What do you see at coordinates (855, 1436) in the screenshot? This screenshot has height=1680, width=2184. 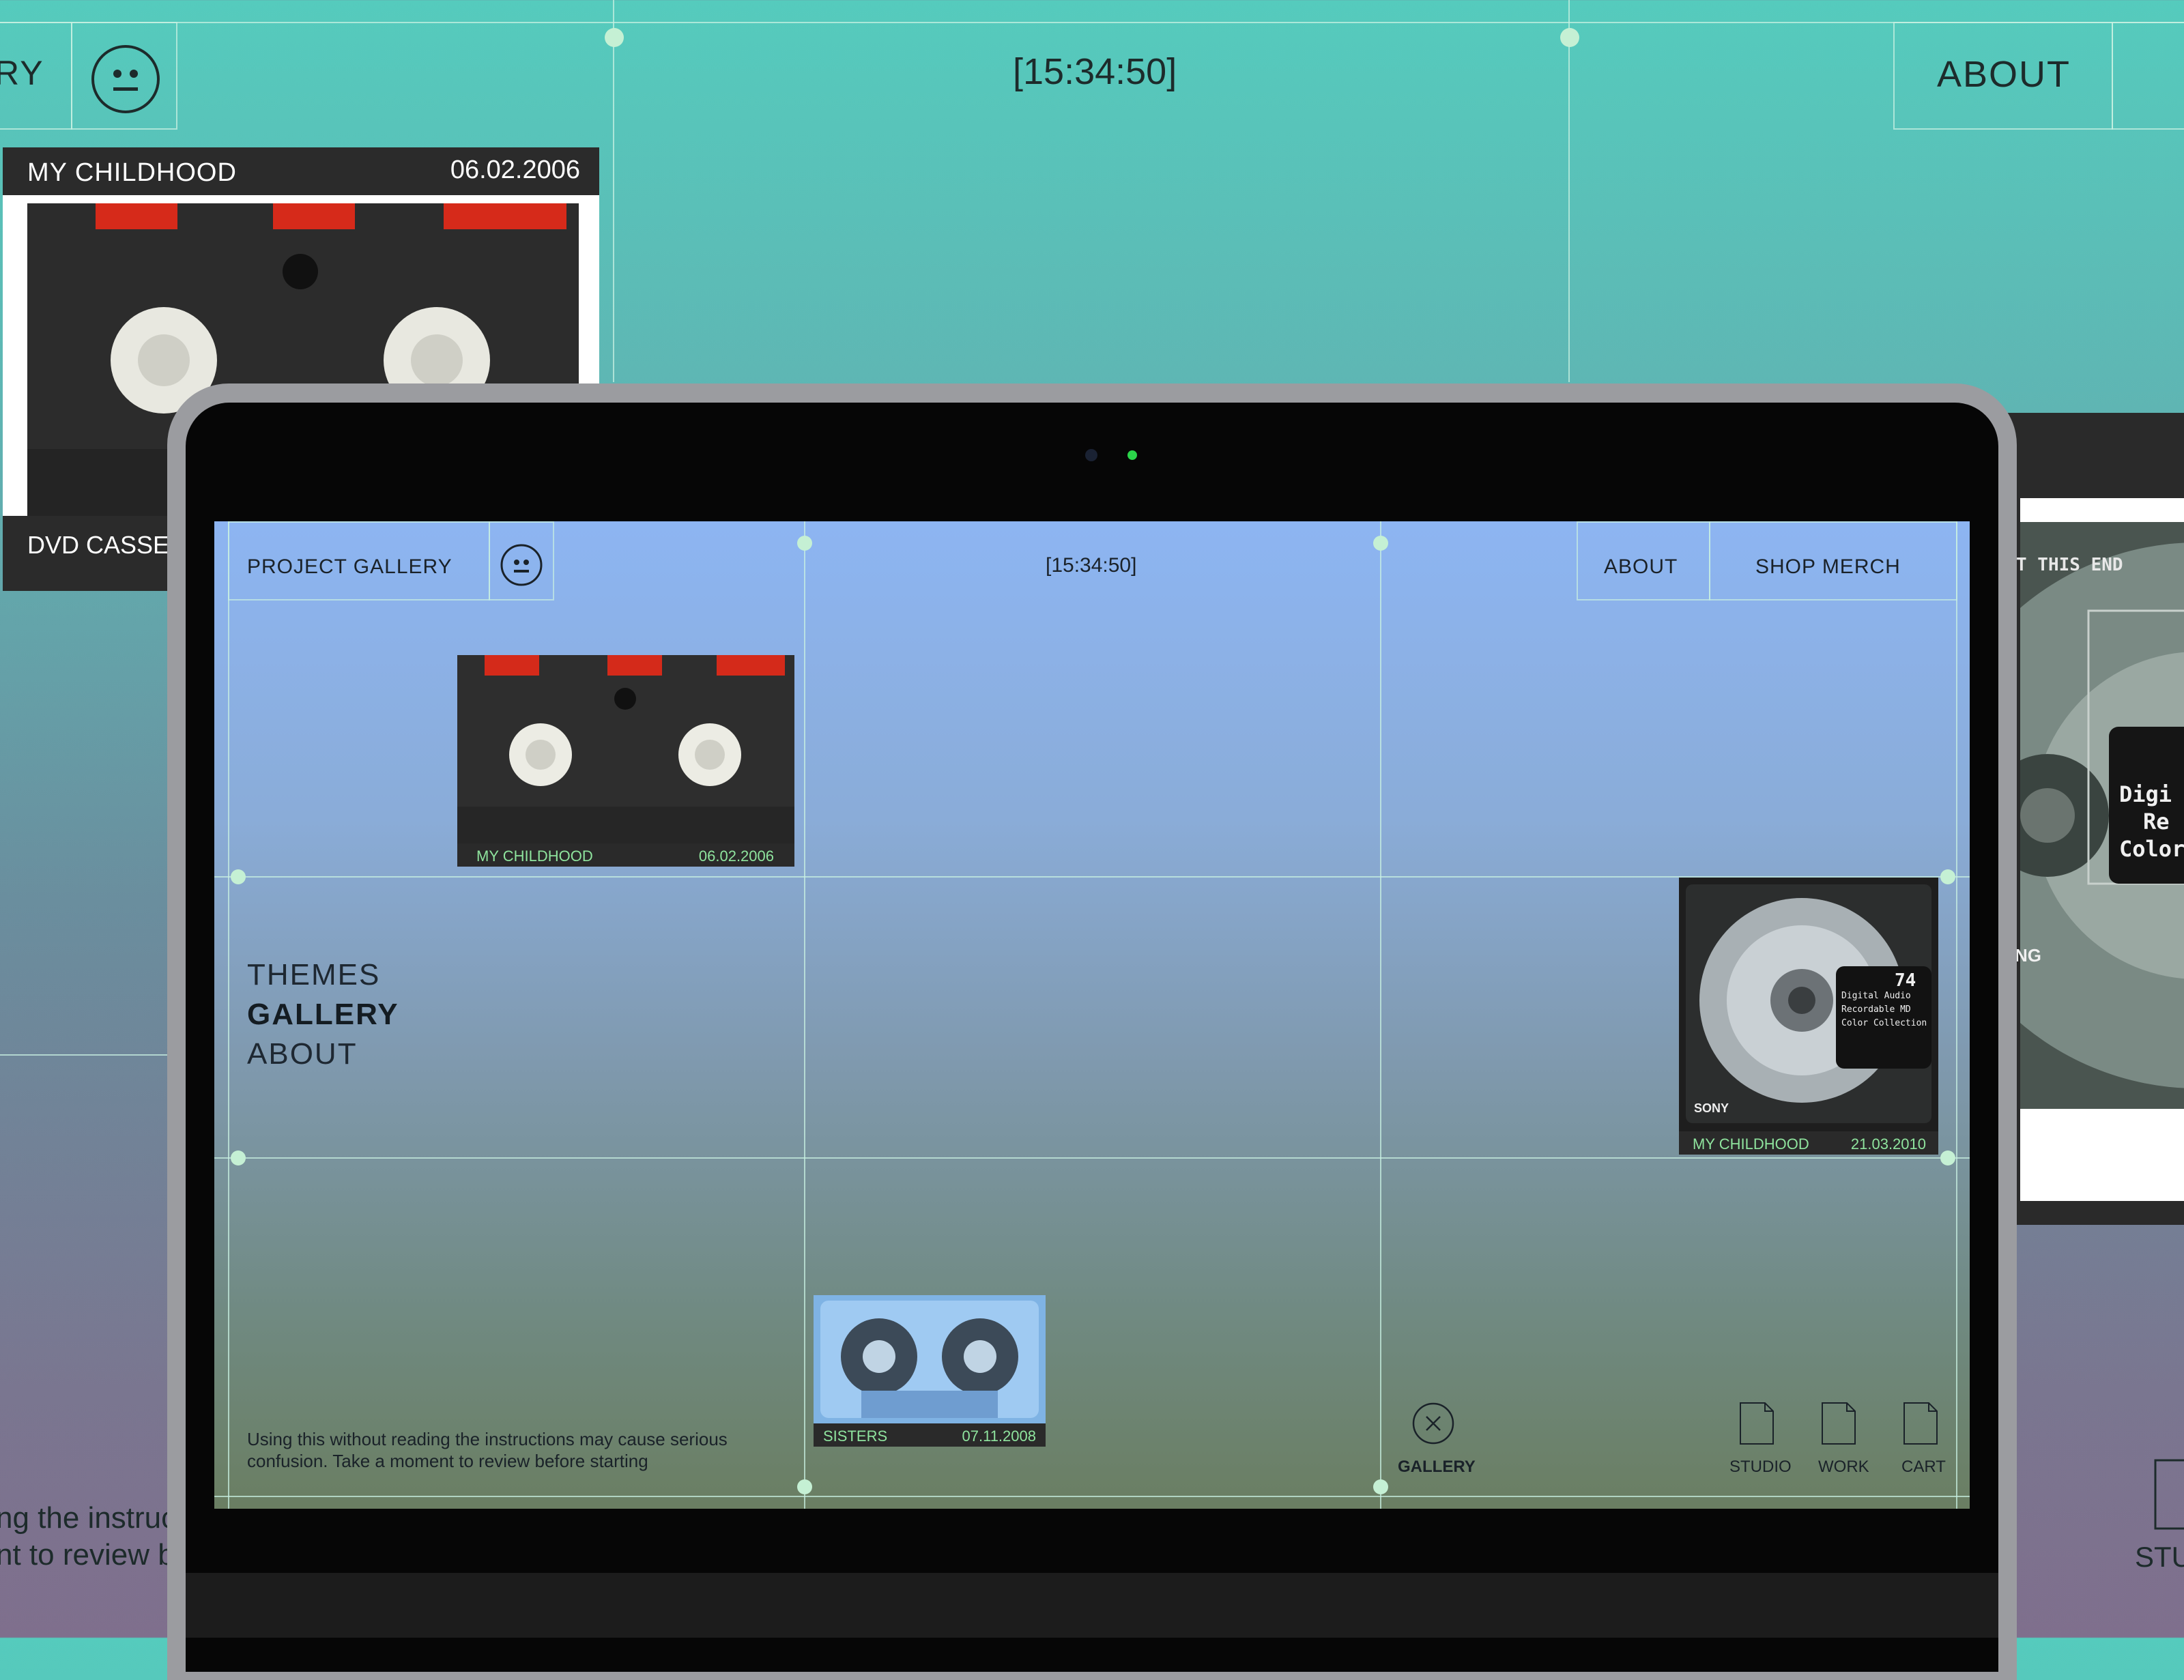 I see `item-title: SISTERS` at bounding box center [855, 1436].